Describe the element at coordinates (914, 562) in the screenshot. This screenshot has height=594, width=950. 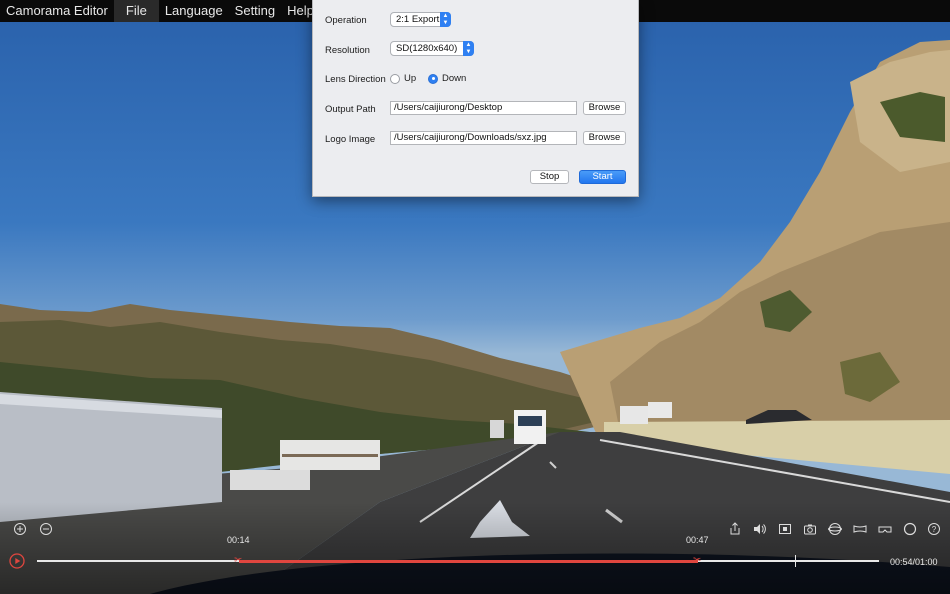
I see `time-readout: 00:54/01:00` at that location.